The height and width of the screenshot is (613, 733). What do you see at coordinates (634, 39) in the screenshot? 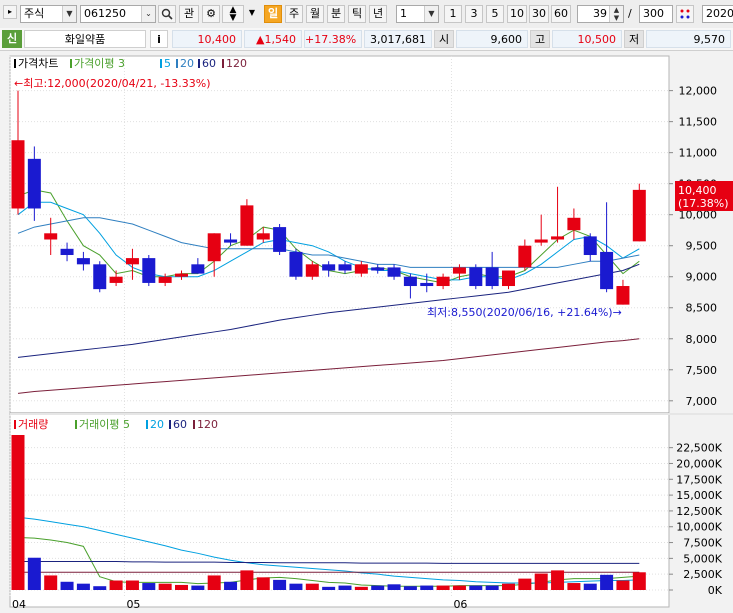
I see `low-label: 저` at bounding box center [634, 39].